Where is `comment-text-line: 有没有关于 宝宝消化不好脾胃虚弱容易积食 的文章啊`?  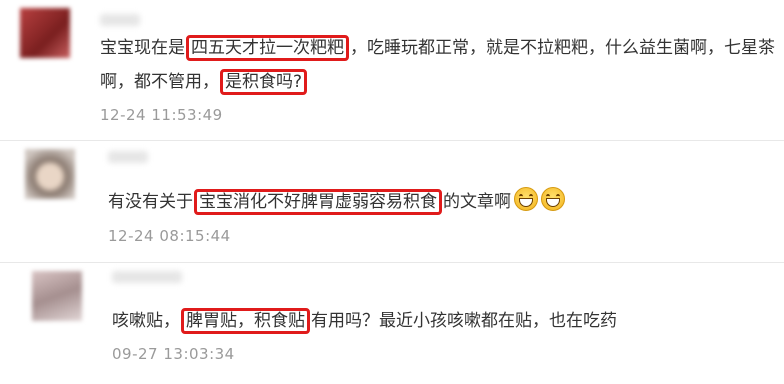 comment-text-line: 有没有关于 宝宝消化不好脾胃虚弱容易积食 的文章啊 is located at coordinates (336, 201).